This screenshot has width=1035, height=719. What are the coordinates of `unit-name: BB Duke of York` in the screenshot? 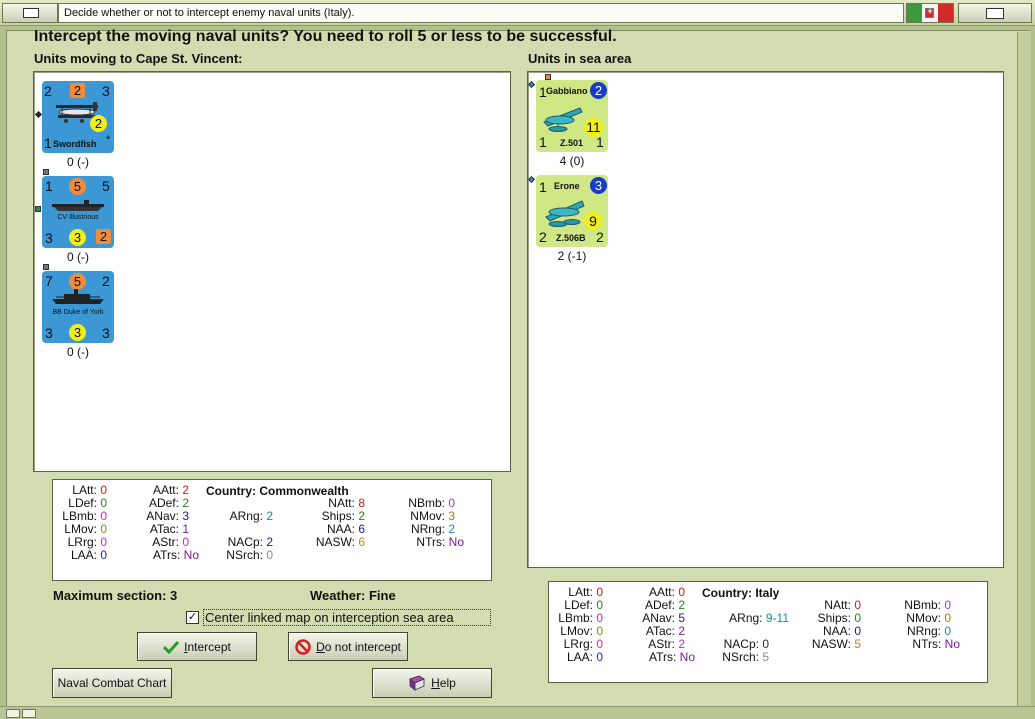 It's located at (78, 312).